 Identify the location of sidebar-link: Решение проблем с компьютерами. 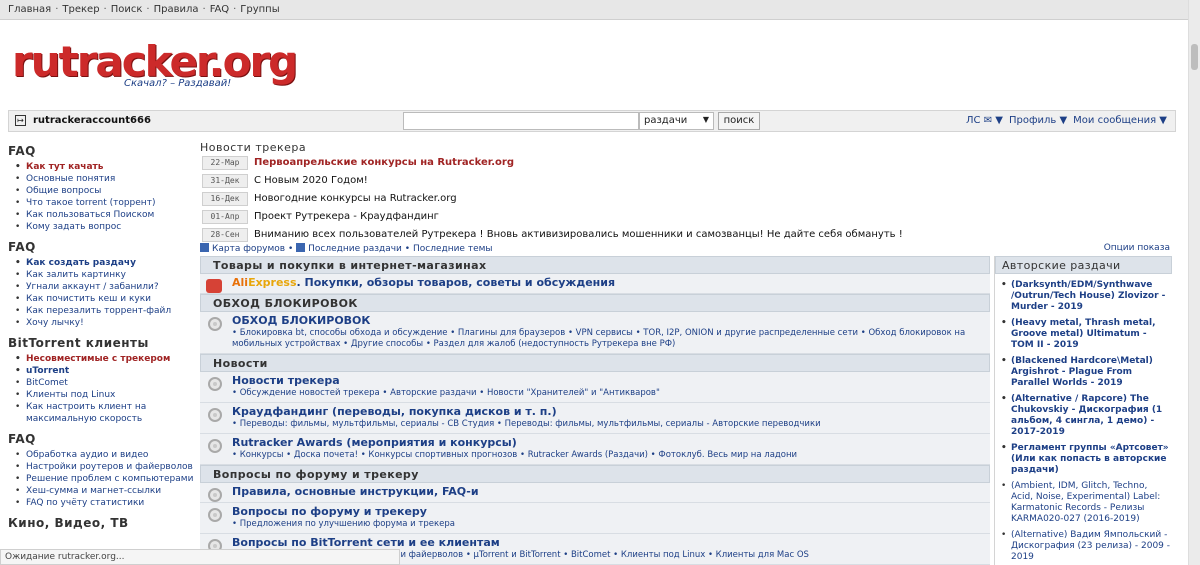
(101, 479).